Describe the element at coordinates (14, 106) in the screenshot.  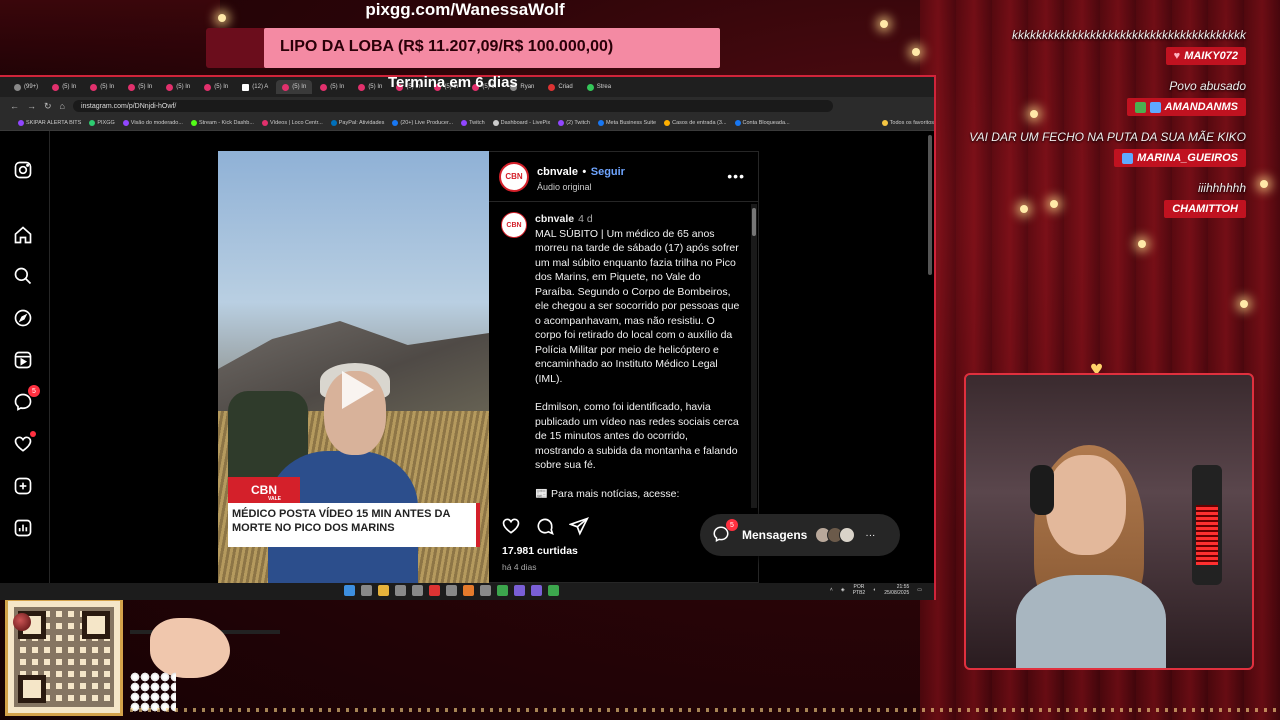
I see `back-icon: ←` at that location.